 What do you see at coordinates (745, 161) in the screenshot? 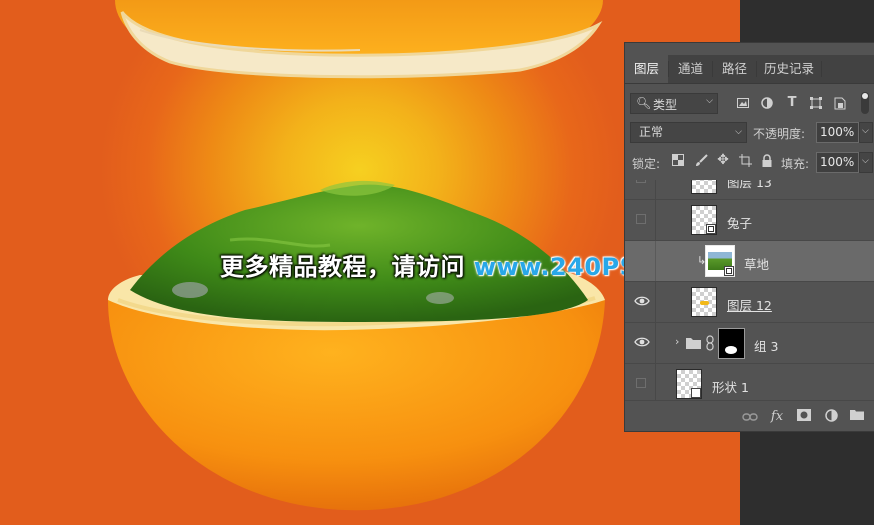
I see `artboard-lock-icon` at bounding box center [745, 161].